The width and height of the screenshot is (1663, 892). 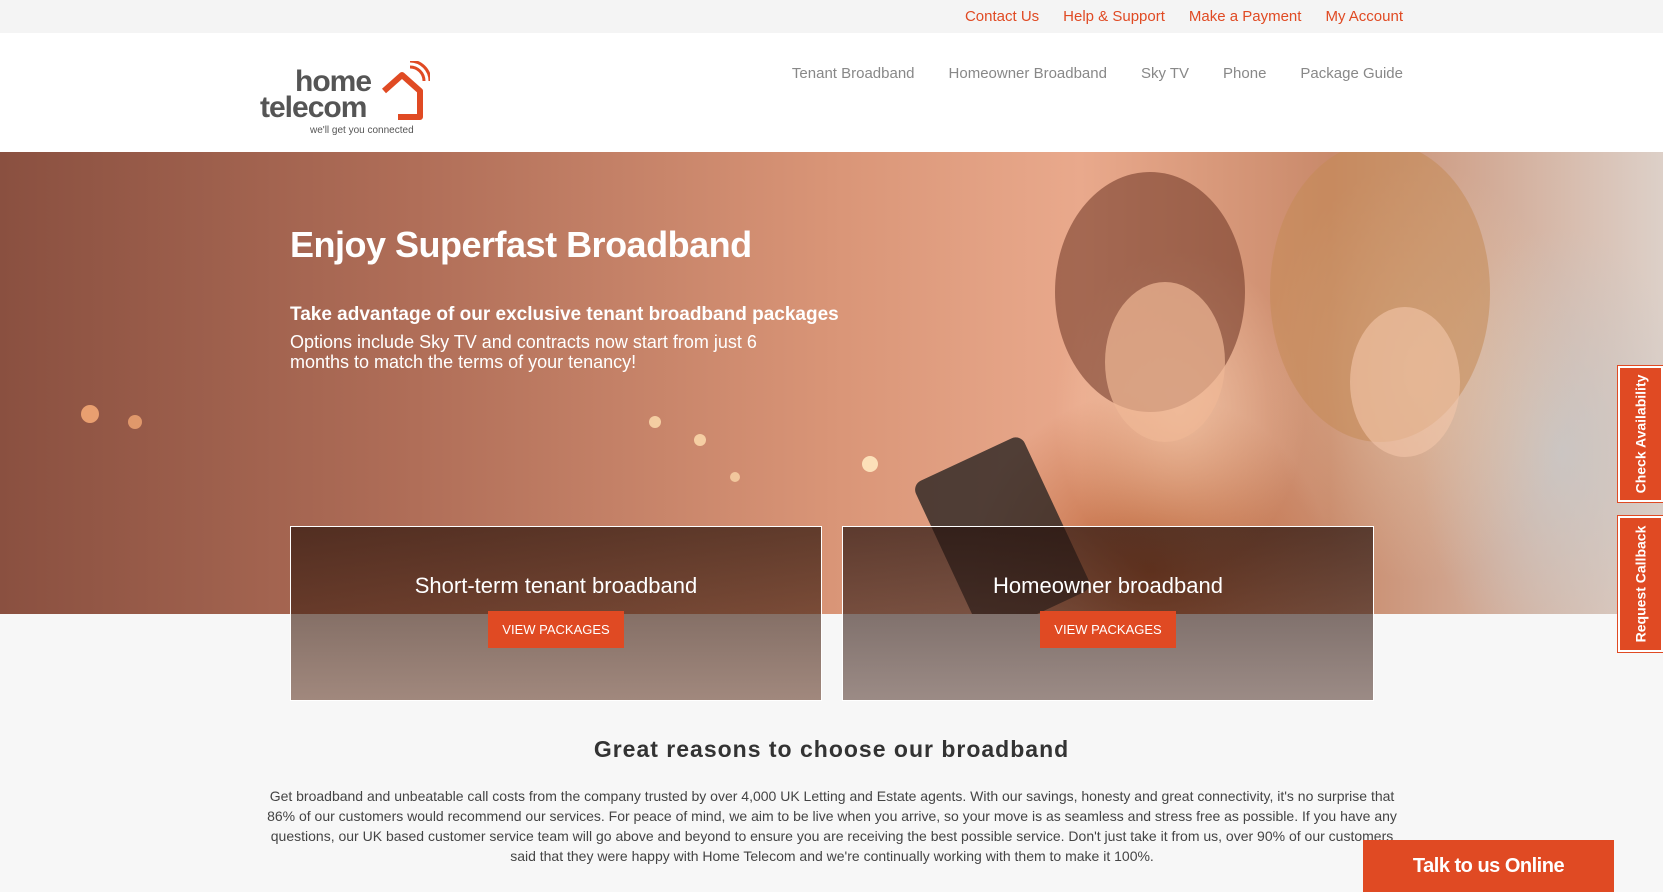 What do you see at coordinates (1245, 16) in the screenshot?
I see `make-payment-link: Make a Payment` at bounding box center [1245, 16].